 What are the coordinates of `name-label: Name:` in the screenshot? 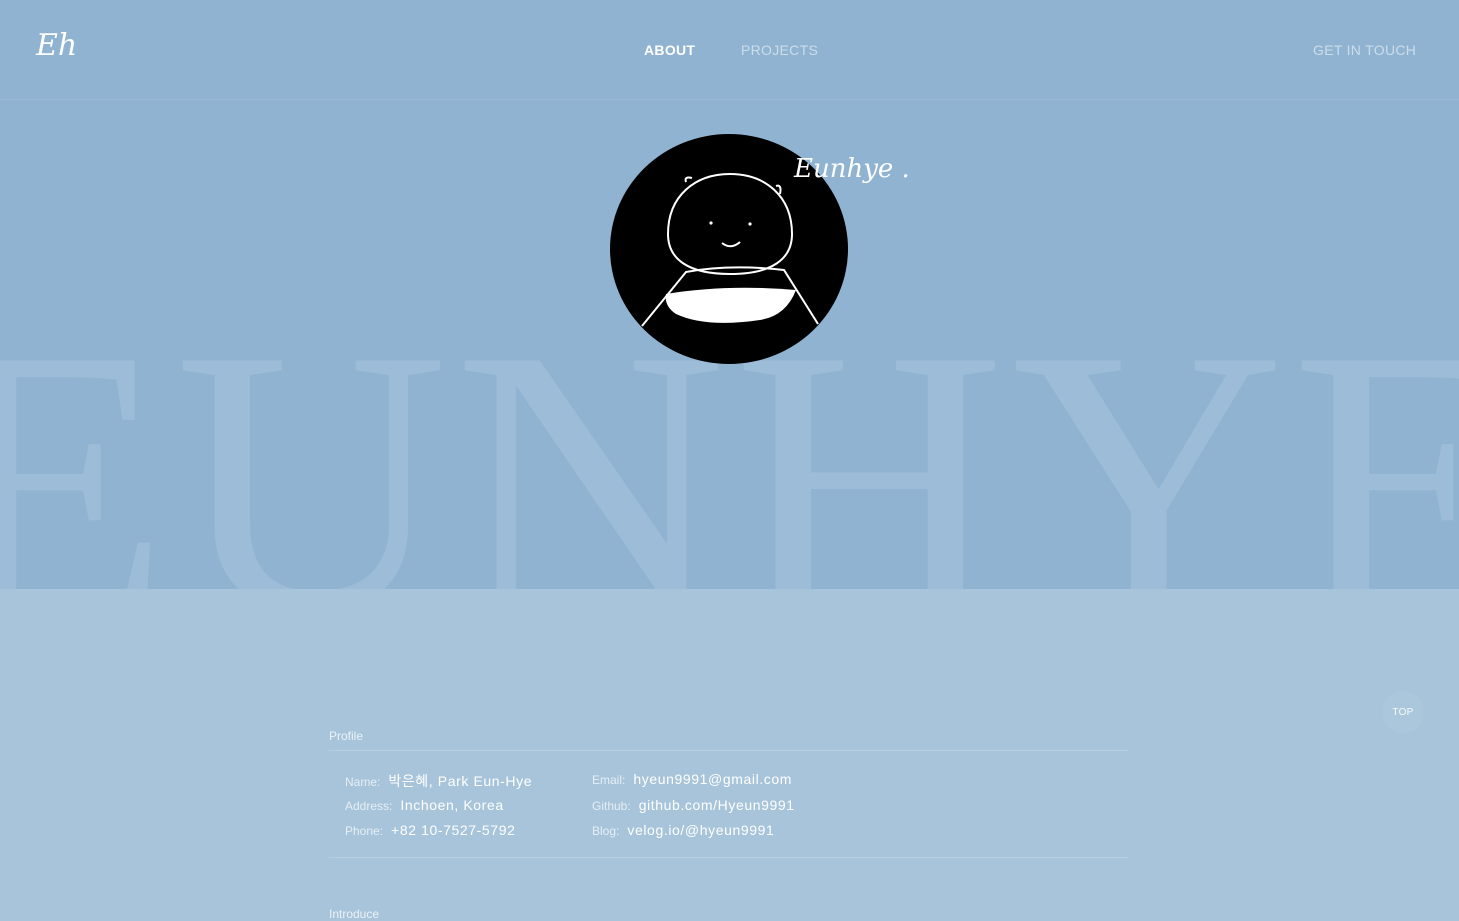 It's located at (363, 782).